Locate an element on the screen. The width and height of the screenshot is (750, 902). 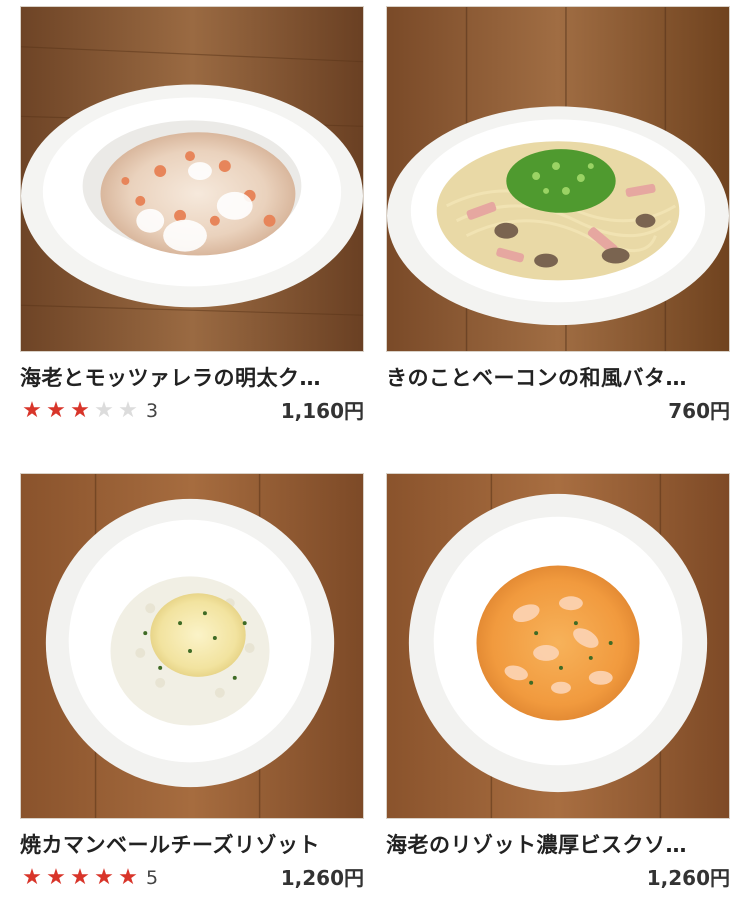
menu-item-name: 焼カマンベールチーズリゾット is located at coordinates (192, 845).